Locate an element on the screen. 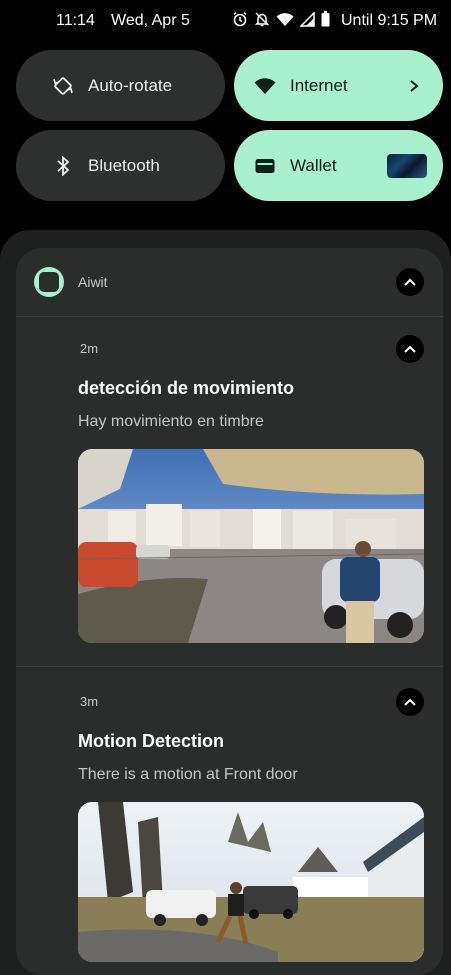 The height and width of the screenshot is (975, 451). status-bar: 11:14 Wed, Apr 5 Until 9:15 PM is located at coordinates (225, 21).